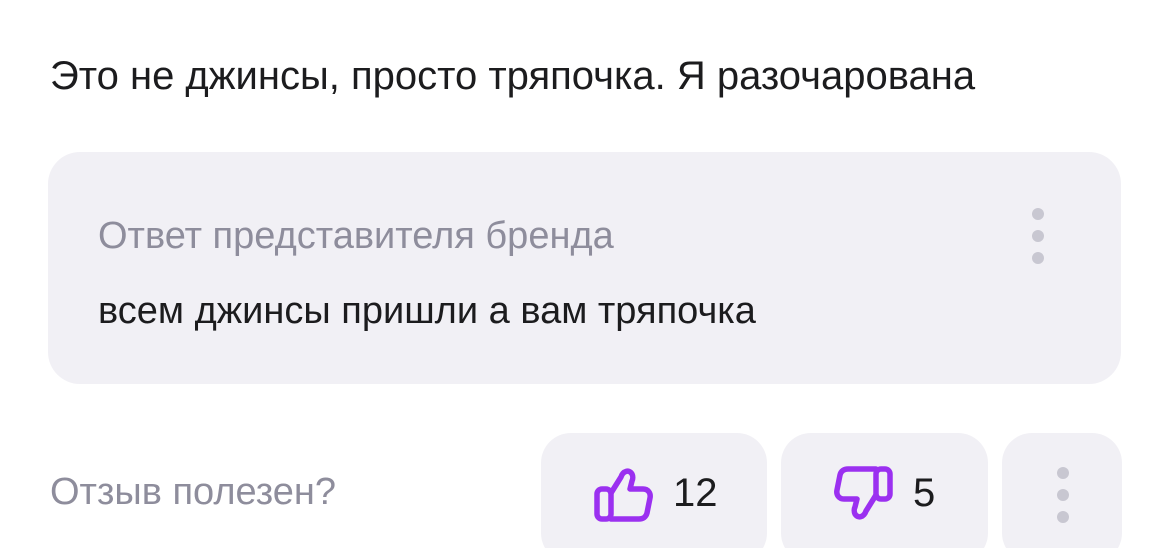 This screenshot has height=548, width=1170. What do you see at coordinates (193, 492) in the screenshot?
I see `helpful-question: Отзыв полезен?` at bounding box center [193, 492].